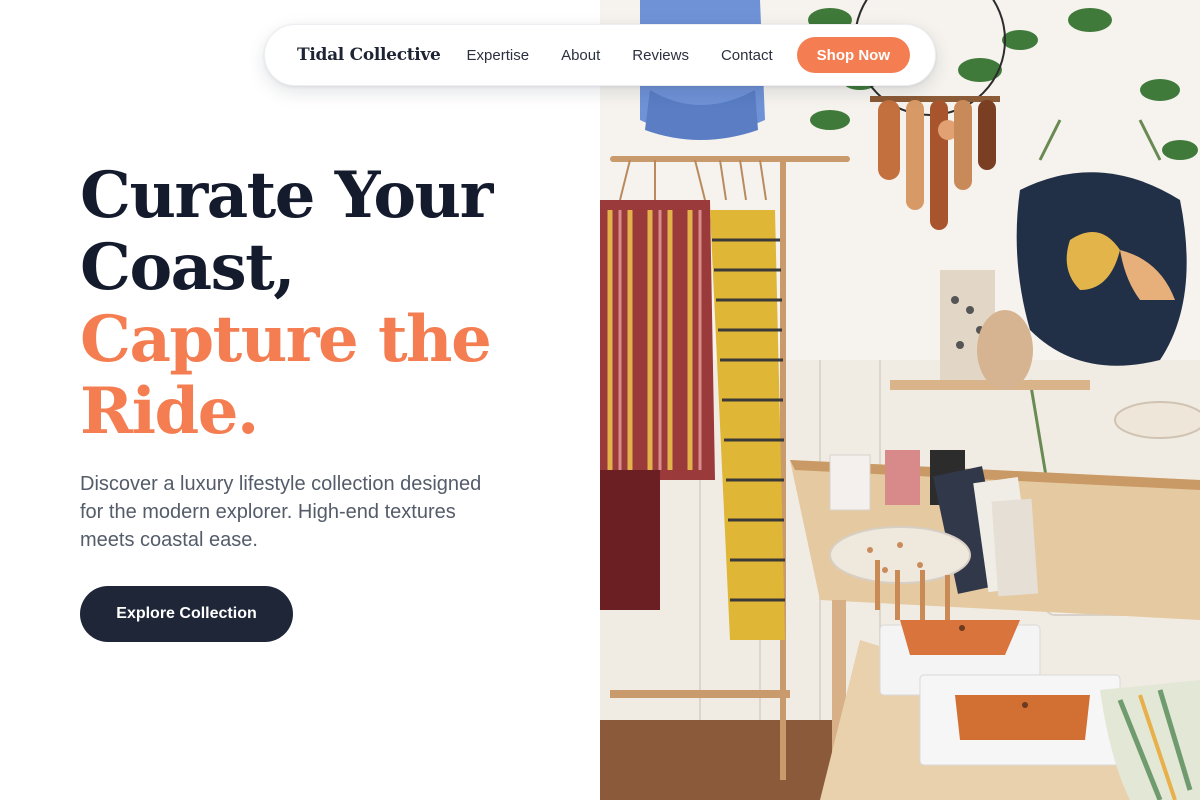  I want to click on shop-now-button: Shop Now, so click(853, 55).